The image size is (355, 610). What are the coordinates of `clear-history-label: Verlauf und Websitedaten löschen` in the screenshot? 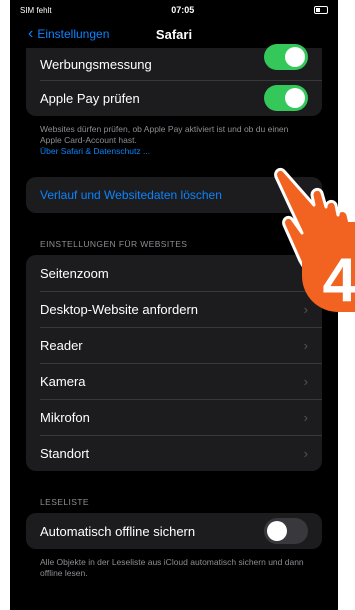 It's located at (131, 195).